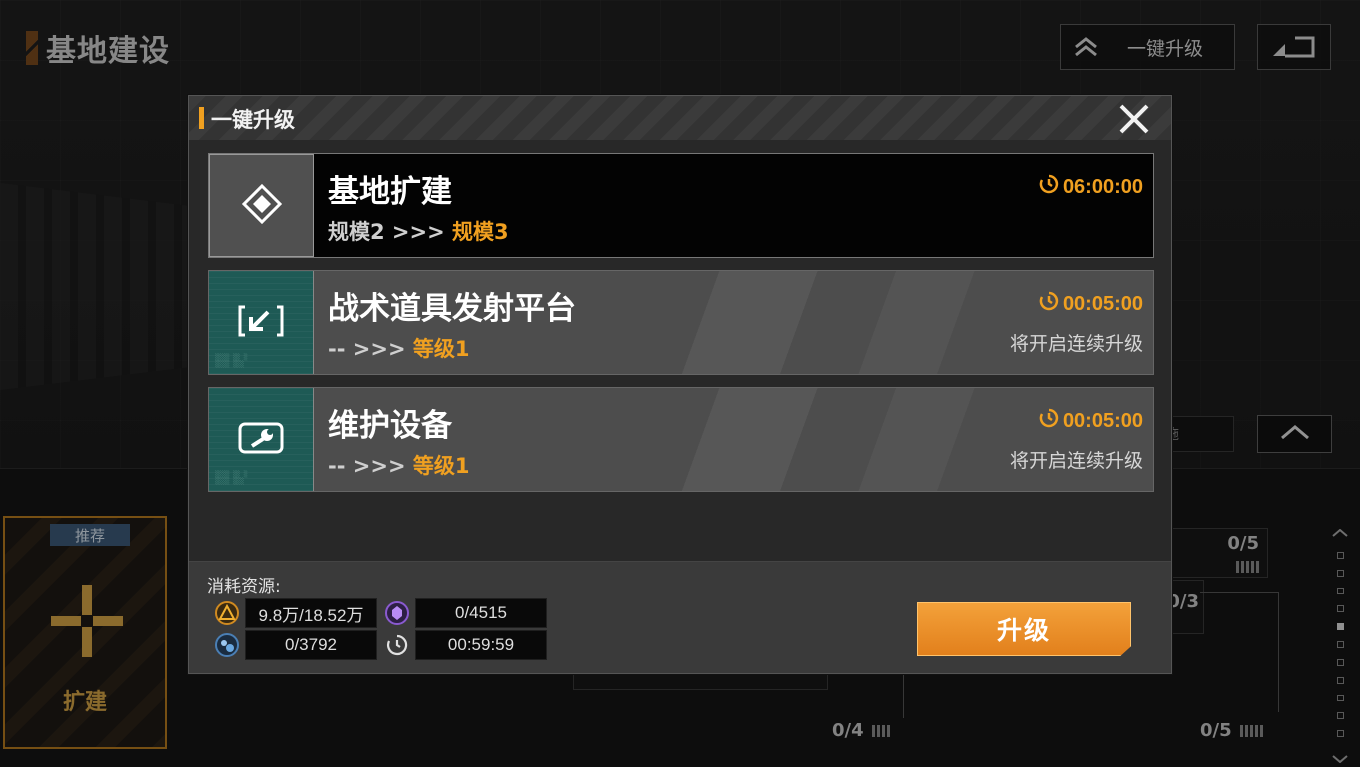  I want to click on blue-component-icon, so click(227, 645).